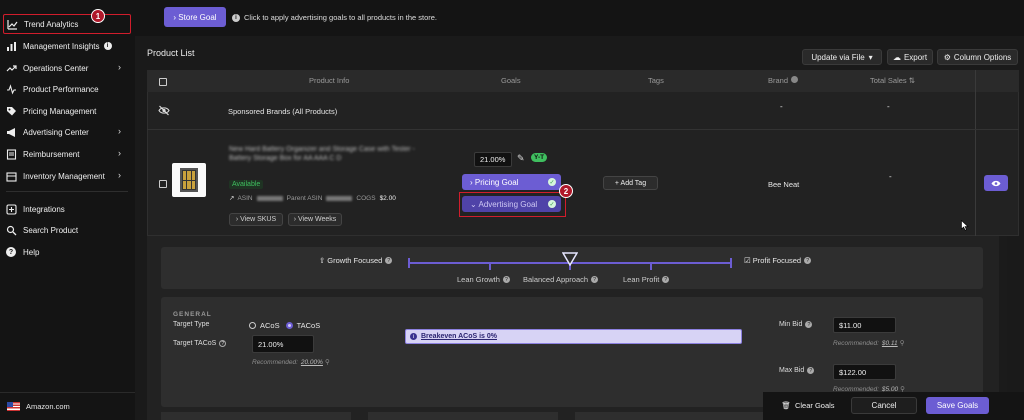 This screenshot has height=420, width=1024. I want to click on growth-focused-label: ⇧ Growth Focused?, so click(356, 260).